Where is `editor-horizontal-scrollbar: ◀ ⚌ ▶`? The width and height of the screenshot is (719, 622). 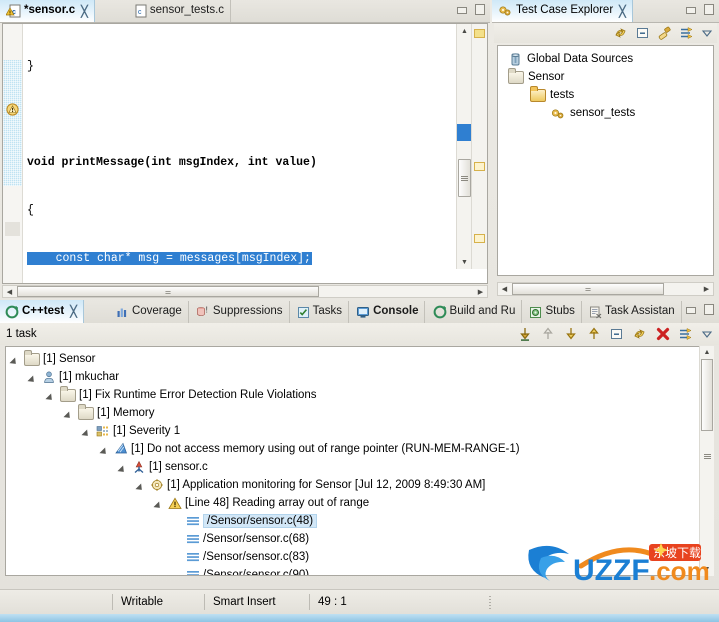 editor-horizontal-scrollbar: ◀ ⚌ ▶ is located at coordinates (245, 291).